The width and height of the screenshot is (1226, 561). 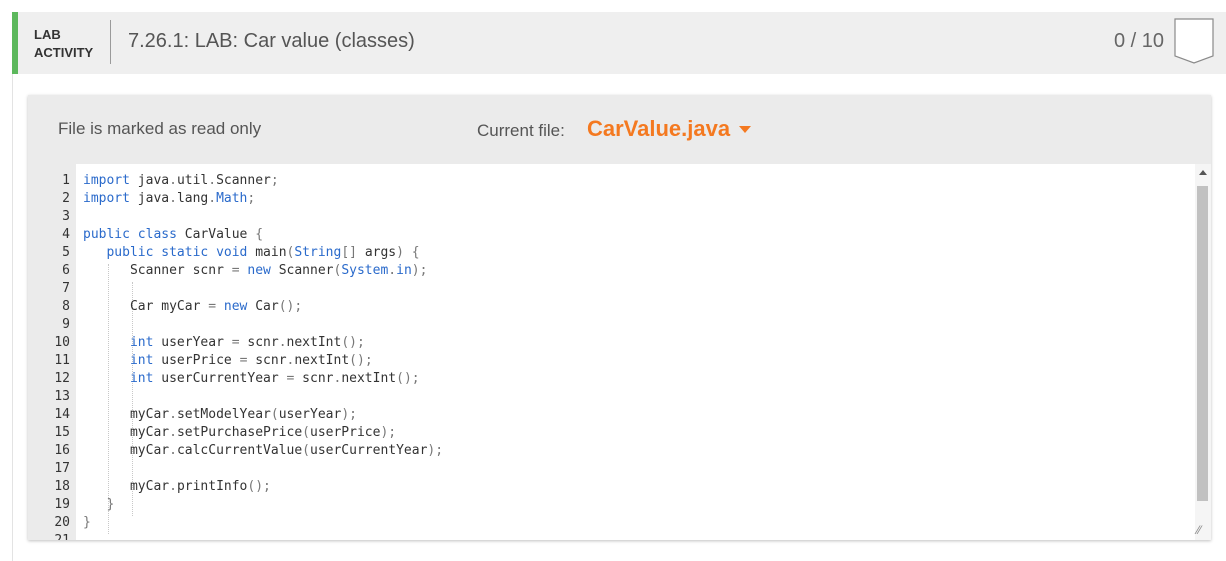 What do you see at coordinates (263, 432) in the screenshot?
I see `code-text: myCar.setPurchasePrice(userPrice);` at bounding box center [263, 432].